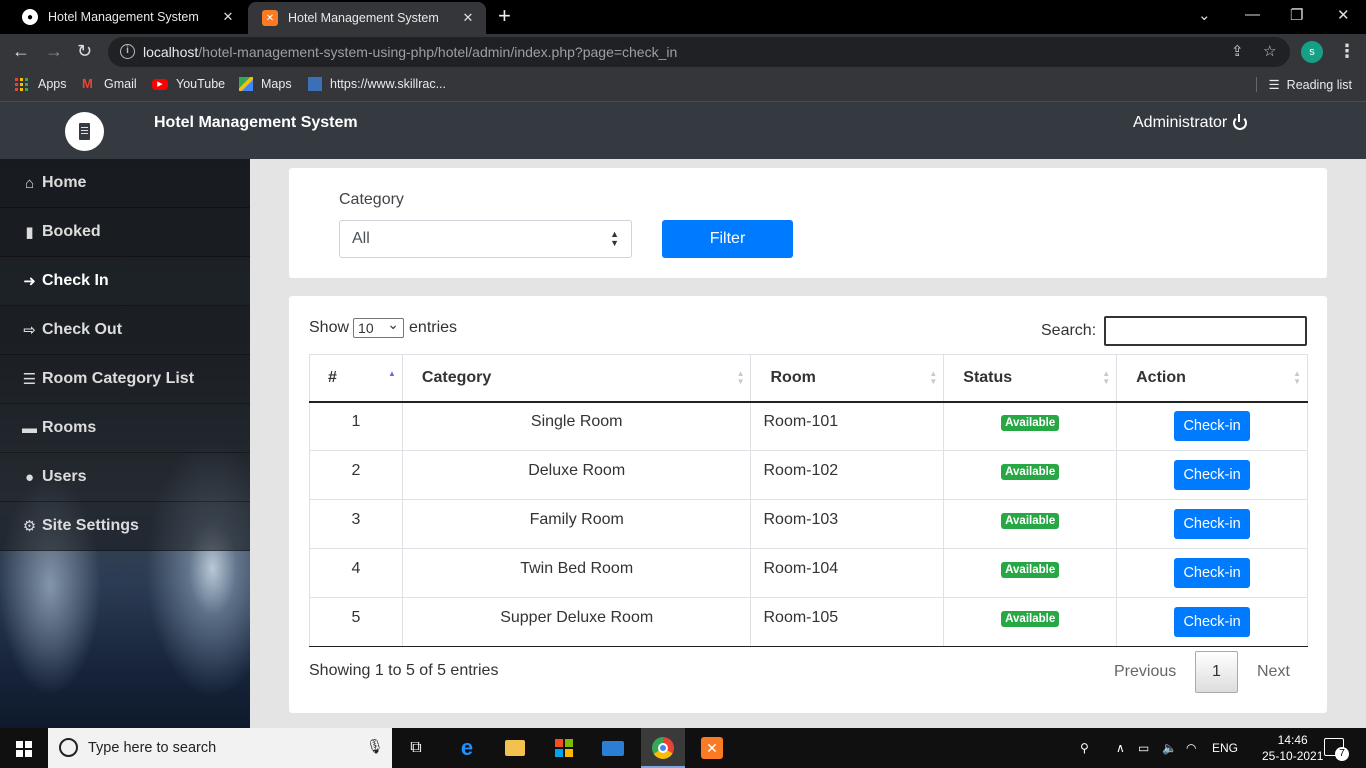  I want to click on sidebar-item-users: ● Users, so click(125, 477).